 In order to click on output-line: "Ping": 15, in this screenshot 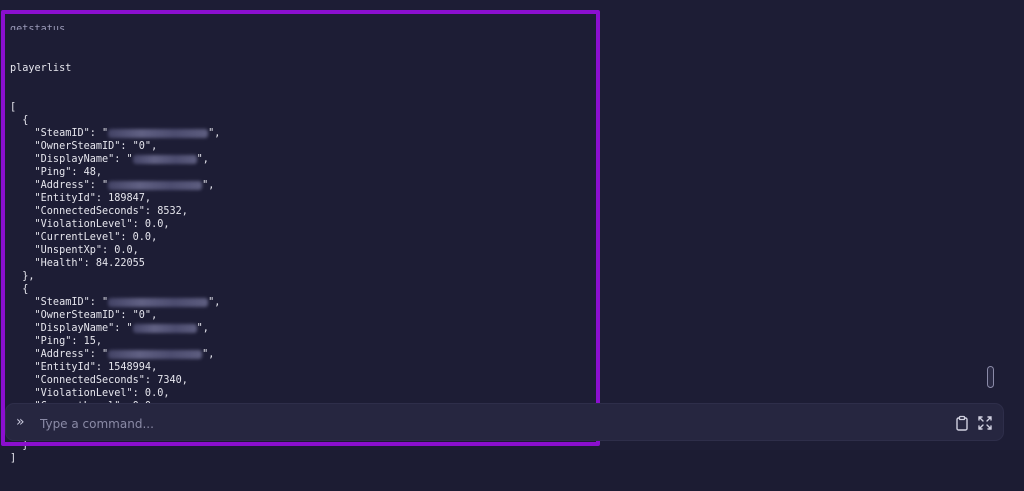, I will do `click(56, 341)`.